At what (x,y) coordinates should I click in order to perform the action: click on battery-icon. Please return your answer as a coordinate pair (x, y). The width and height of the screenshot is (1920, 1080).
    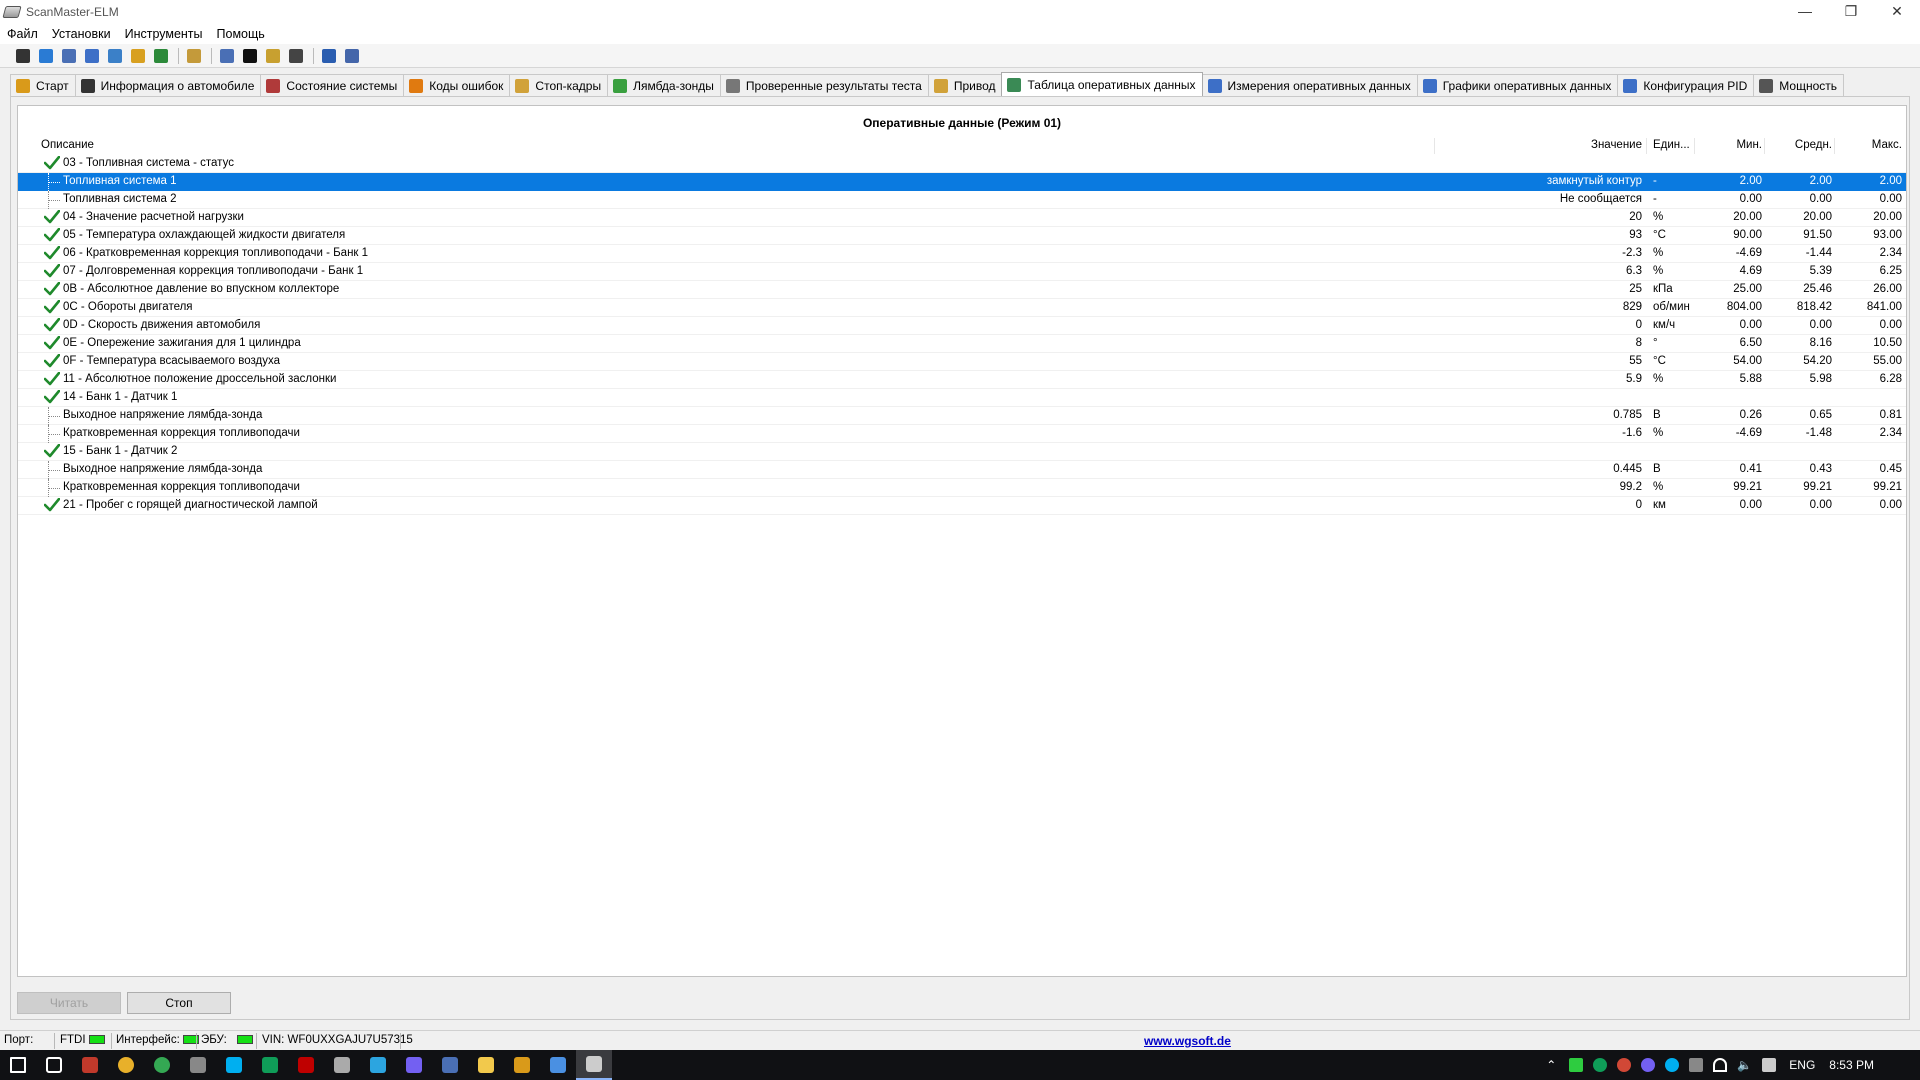
    Looking at the image, I should click on (1696, 1065).